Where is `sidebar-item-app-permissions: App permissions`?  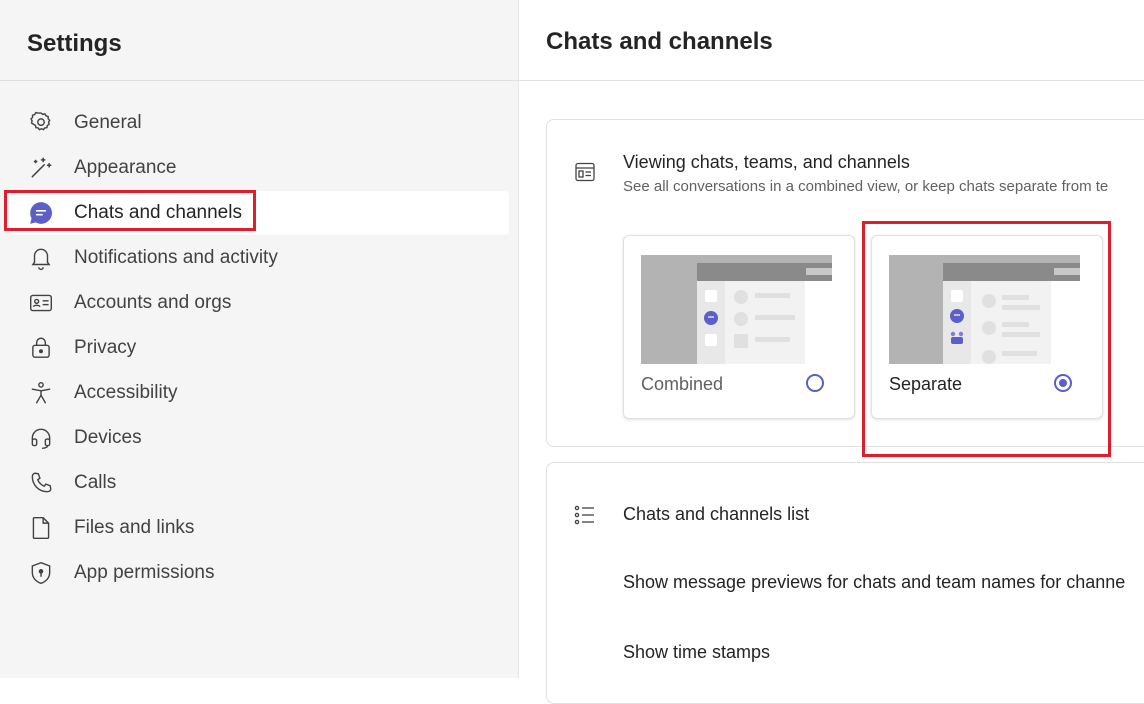 sidebar-item-app-permissions: App permissions is located at coordinates (259, 573).